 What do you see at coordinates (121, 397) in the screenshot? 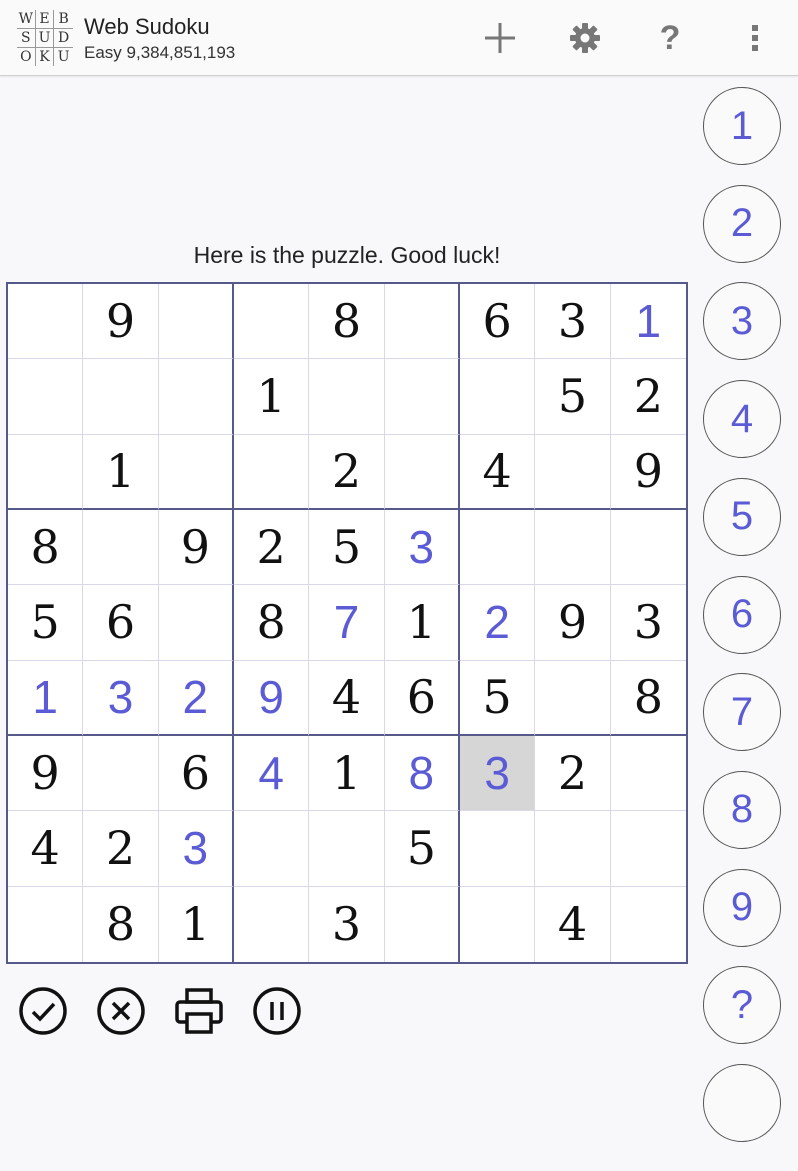
I see `cell-r2-c2` at bounding box center [121, 397].